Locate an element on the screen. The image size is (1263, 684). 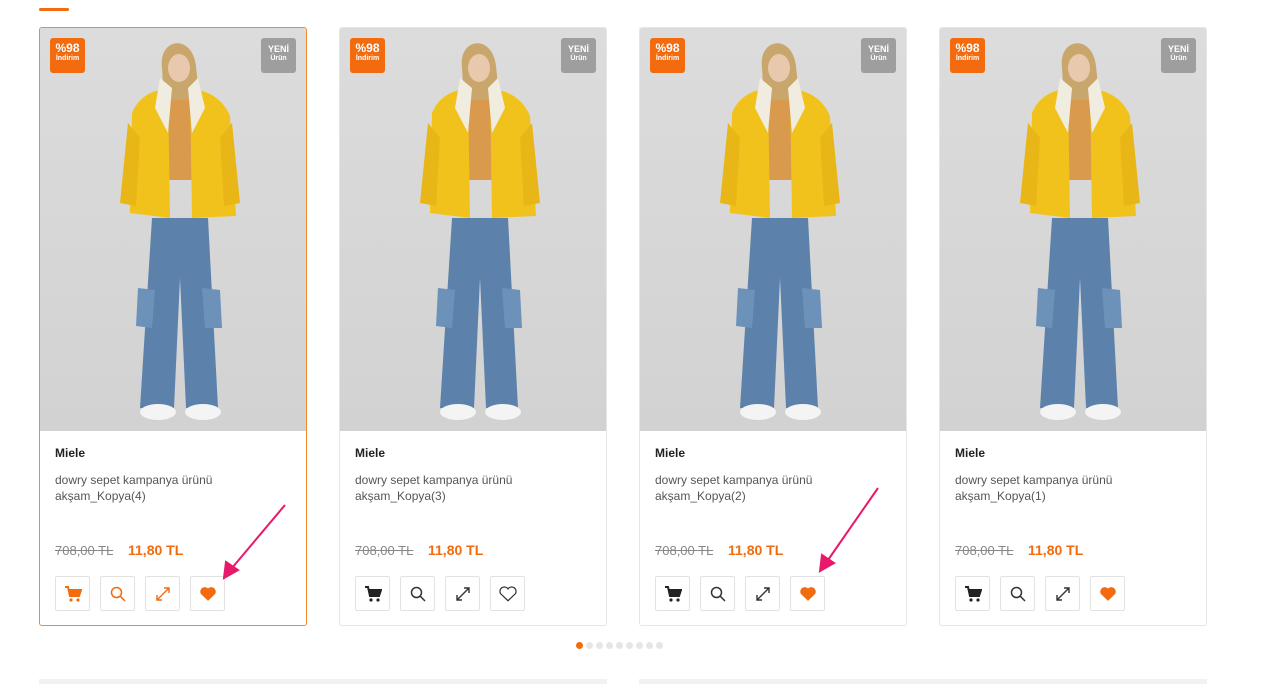
section-accent-bar is located at coordinates (54, 9).